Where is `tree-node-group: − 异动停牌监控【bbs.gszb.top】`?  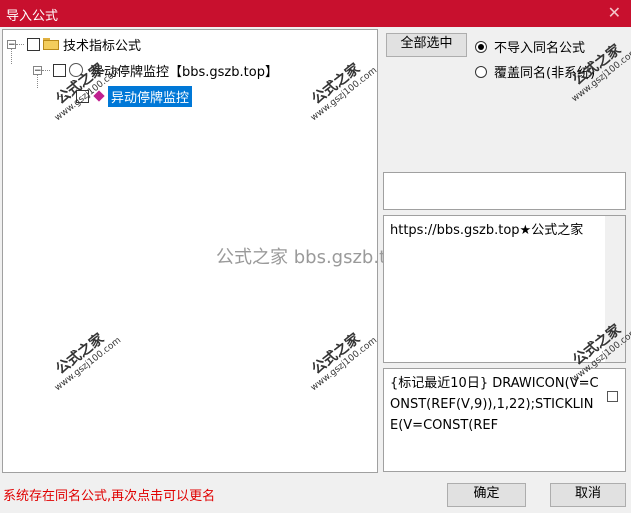
tree-node-group: − 异动停牌监控【bbs.gszb.top】 is located at coordinates (155, 70).